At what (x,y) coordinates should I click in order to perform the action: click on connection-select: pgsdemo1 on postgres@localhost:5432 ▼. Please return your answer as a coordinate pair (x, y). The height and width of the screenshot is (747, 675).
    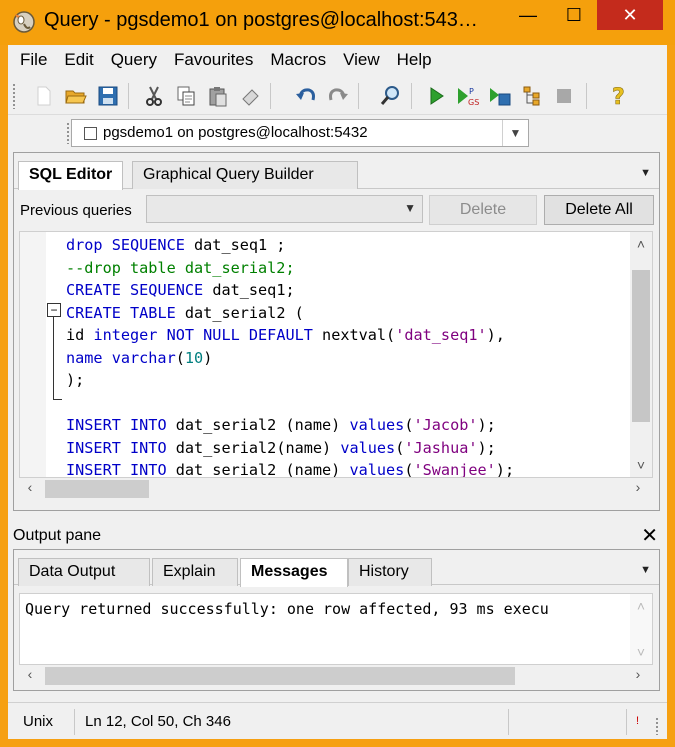
    Looking at the image, I should click on (300, 133).